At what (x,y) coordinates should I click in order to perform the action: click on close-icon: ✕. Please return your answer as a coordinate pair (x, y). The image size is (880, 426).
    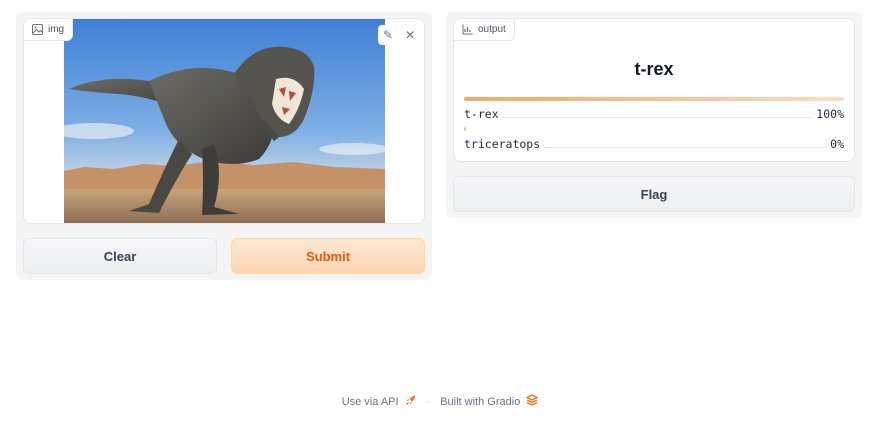
    Looking at the image, I should click on (410, 35).